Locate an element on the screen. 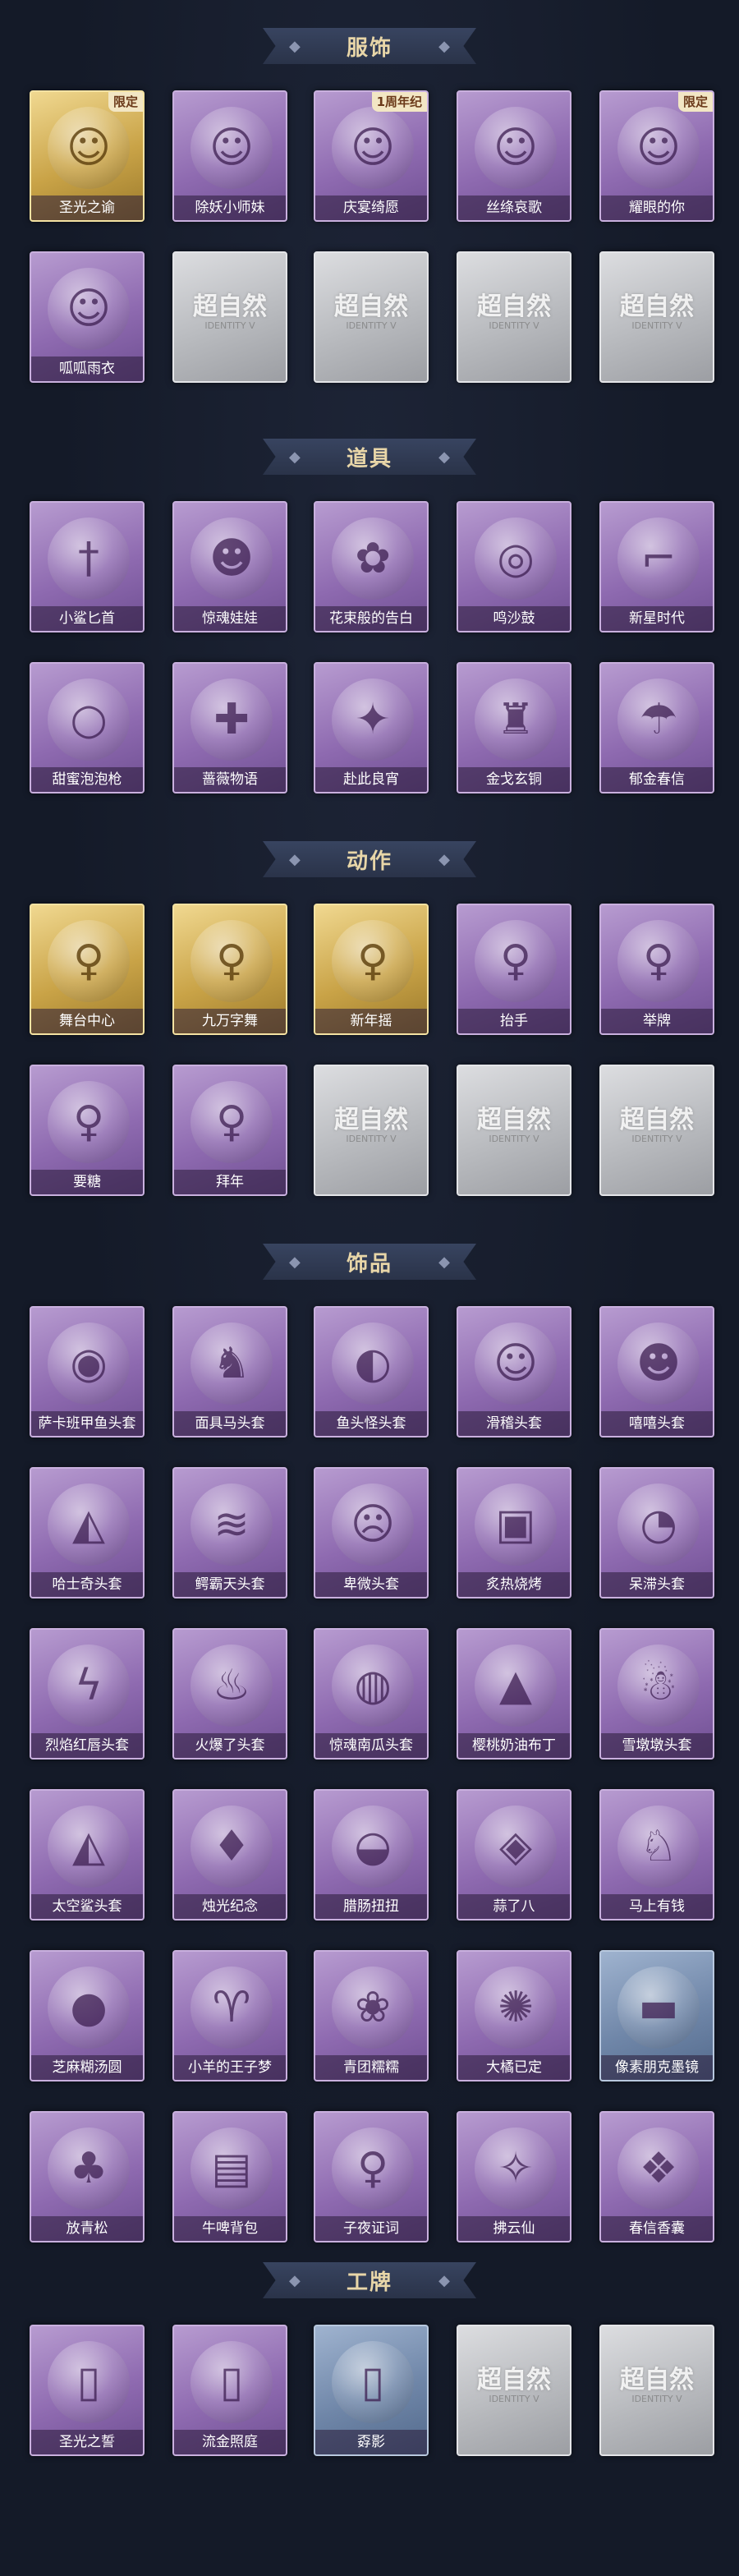 The image size is (739, 2576). item-card: ♘ 马上有钱 is located at coordinates (656, 1854).